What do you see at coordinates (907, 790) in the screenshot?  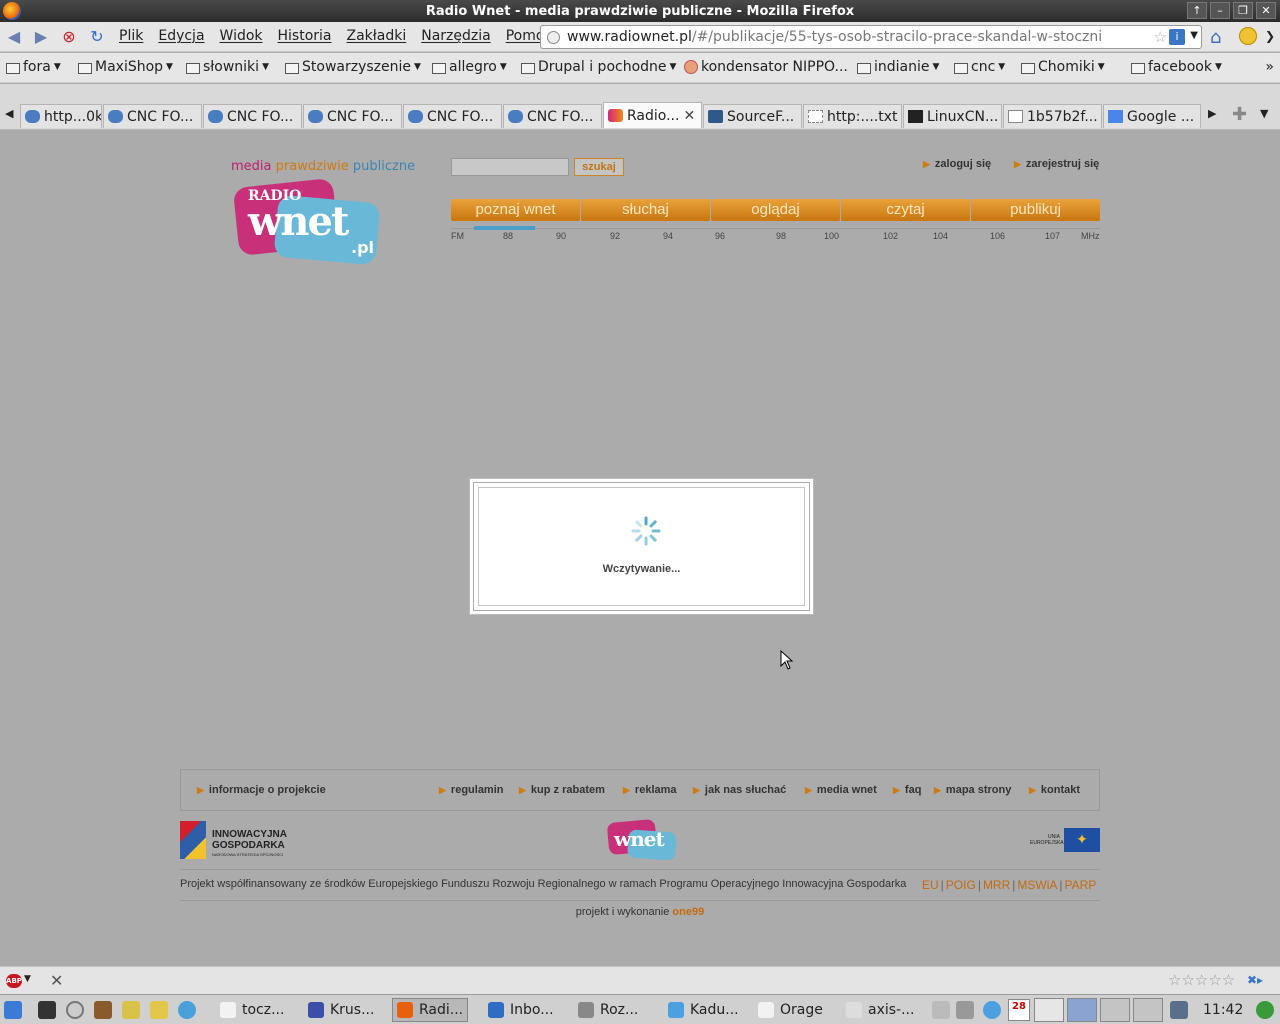 I see `footer-link-faq: ▶ faq` at bounding box center [907, 790].